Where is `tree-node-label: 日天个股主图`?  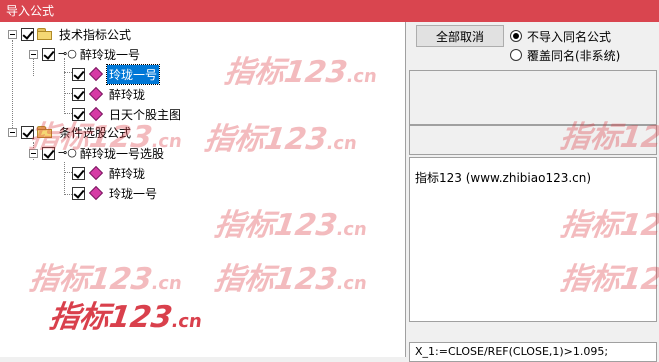 tree-node-label: 日天个股主图 is located at coordinates (145, 114).